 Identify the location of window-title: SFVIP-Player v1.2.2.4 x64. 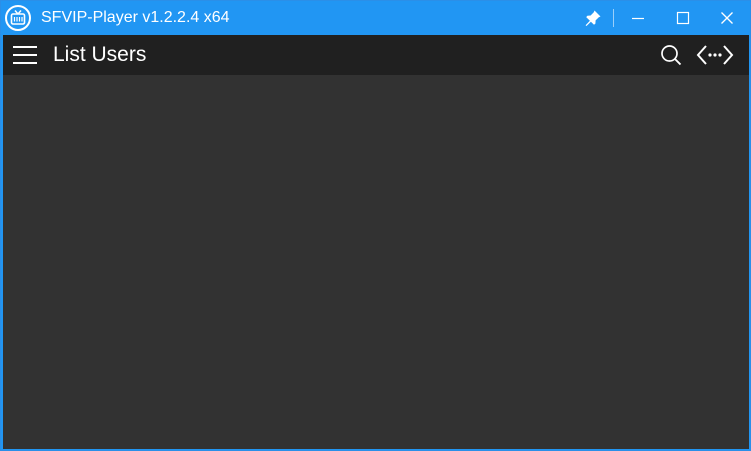
(135, 17).